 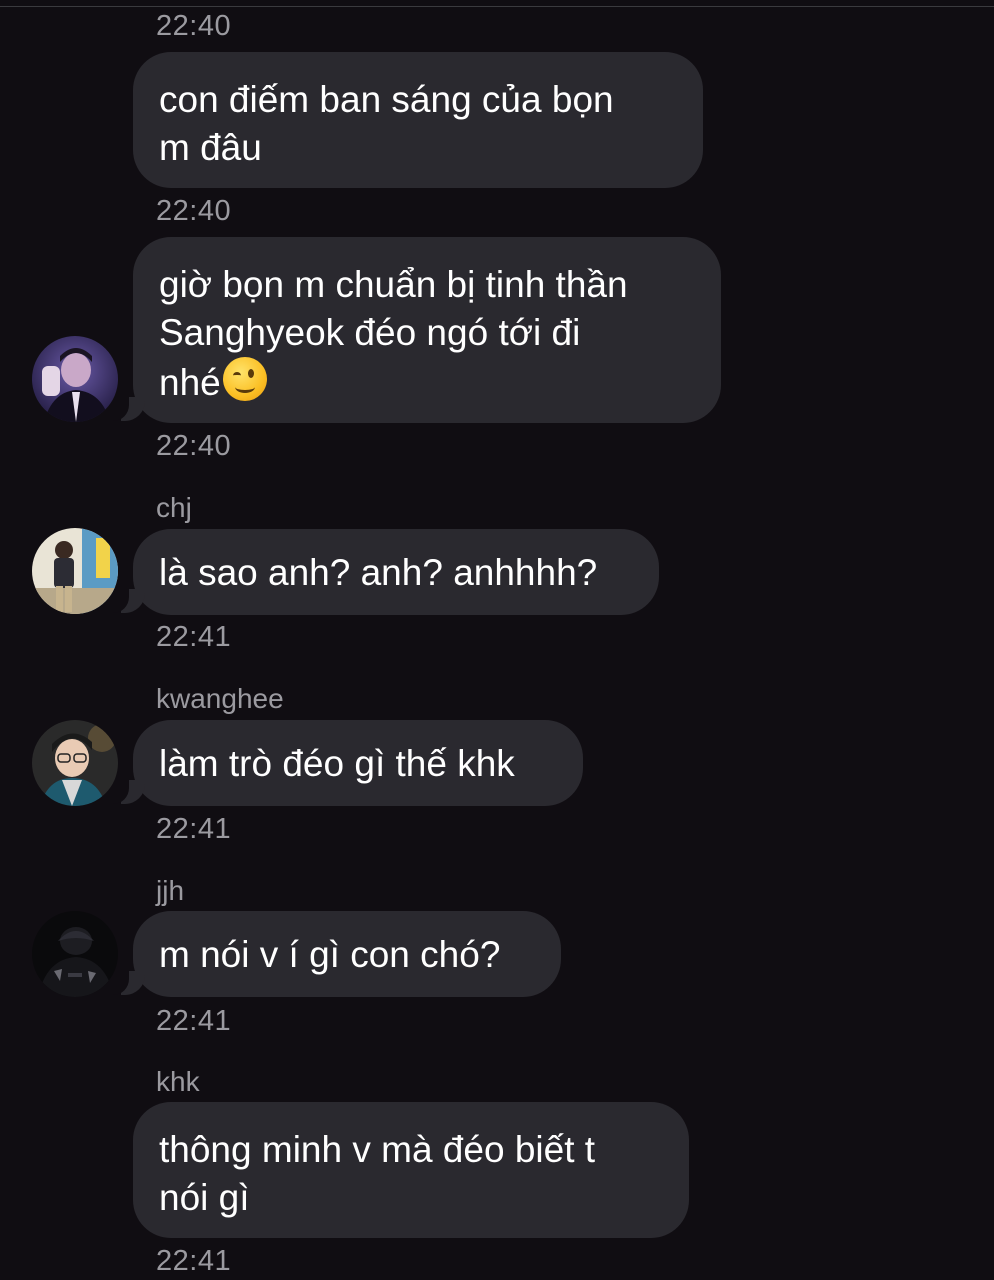 What do you see at coordinates (190, 382) in the screenshot?
I see `message-line: nhé` at bounding box center [190, 382].